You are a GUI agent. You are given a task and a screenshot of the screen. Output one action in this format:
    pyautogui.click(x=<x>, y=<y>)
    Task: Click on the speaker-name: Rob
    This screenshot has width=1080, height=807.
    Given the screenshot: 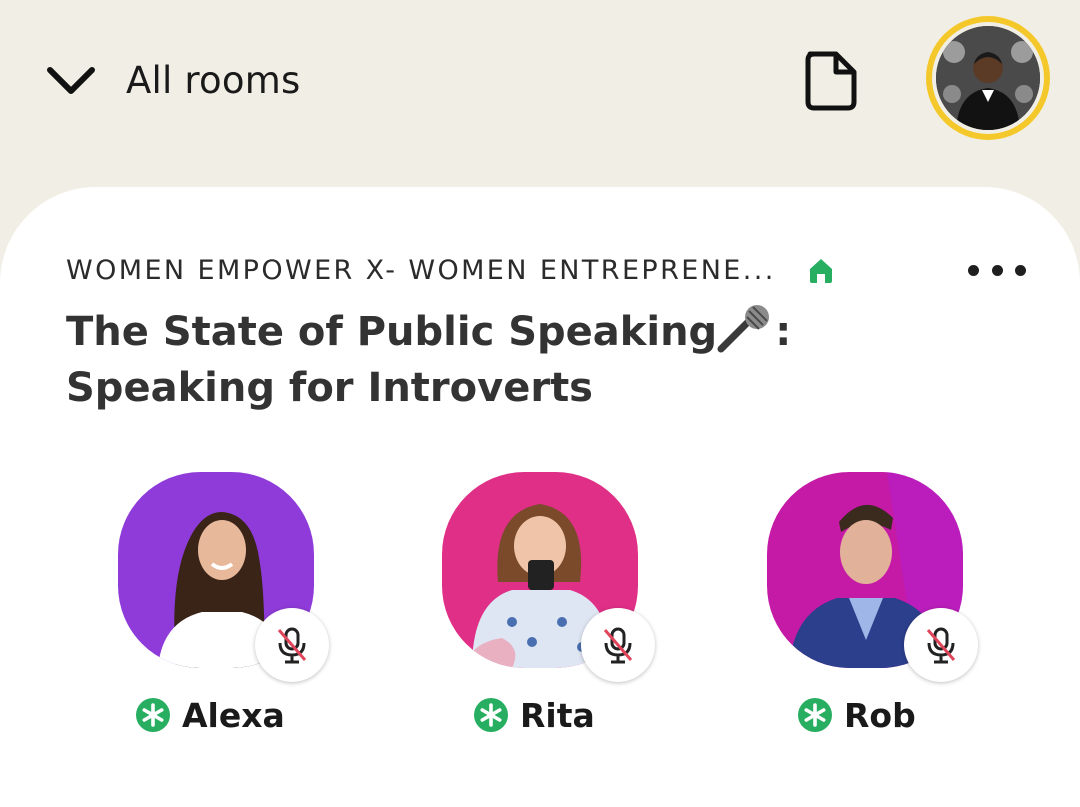 What is the action you would take?
    pyautogui.click(x=857, y=715)
    